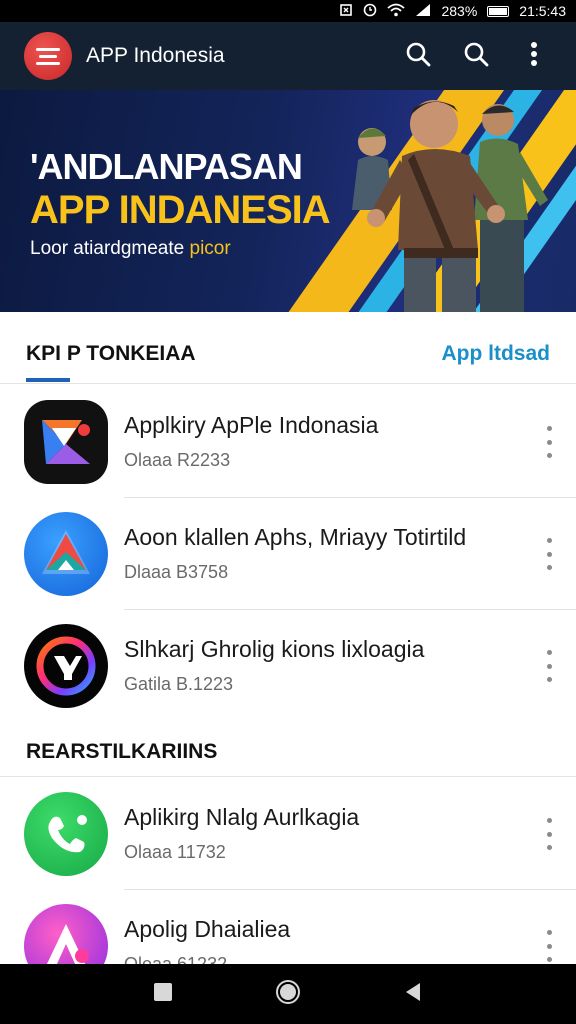 Image resolution: width=576 pixels, height=1024 pixels. What do you see at coordinates (66, 834) in the screenshot?
I see `app-icon-green-phone` at bounding box center [66, 834].